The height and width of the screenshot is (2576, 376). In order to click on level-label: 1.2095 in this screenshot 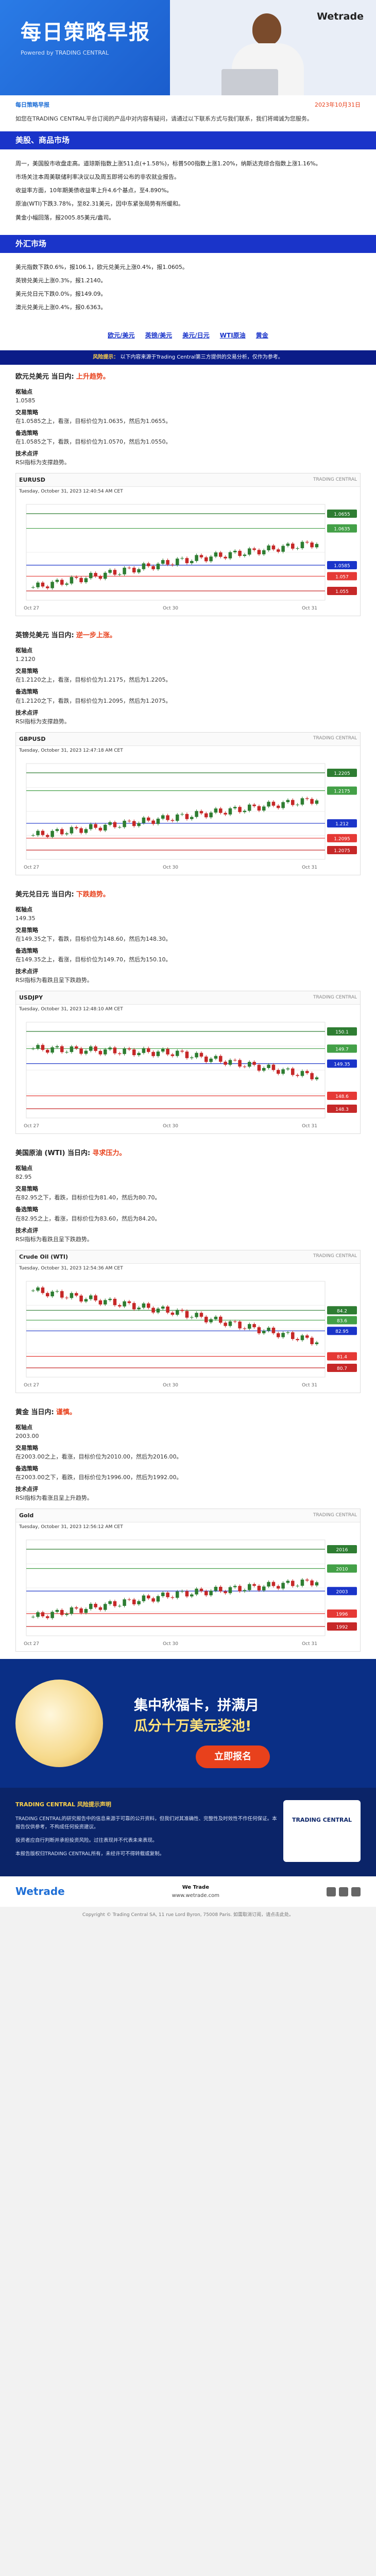, I will do `click(342, 839)`.